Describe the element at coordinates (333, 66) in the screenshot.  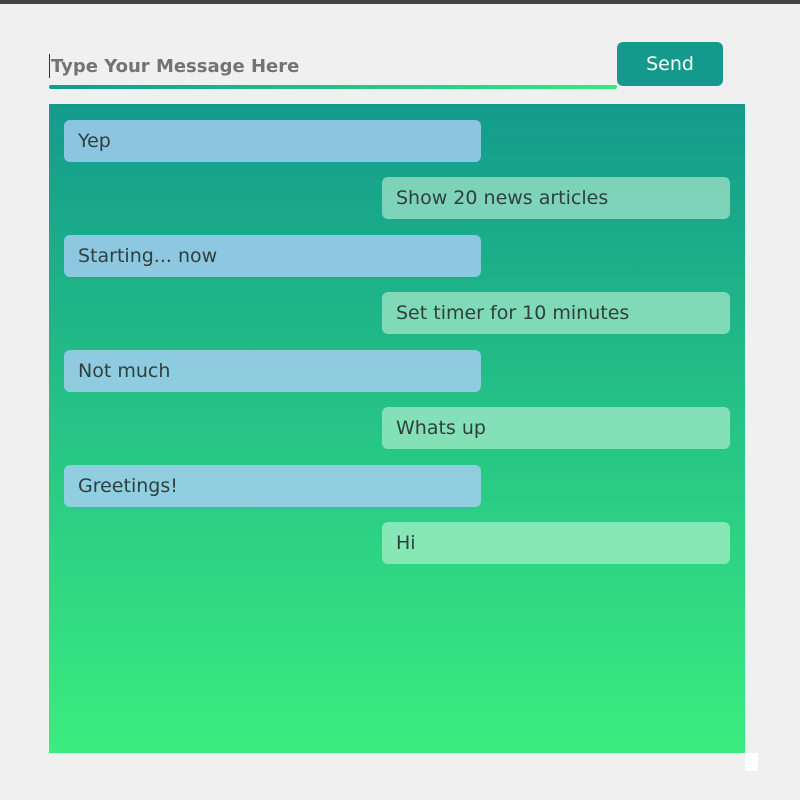
I see `message-input` at that location.